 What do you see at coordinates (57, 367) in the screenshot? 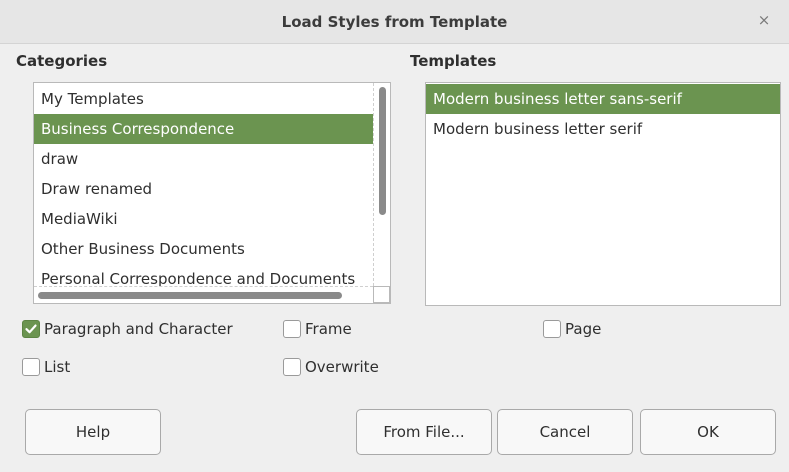
I see `list-label: List` at bounding box center [57, 367].